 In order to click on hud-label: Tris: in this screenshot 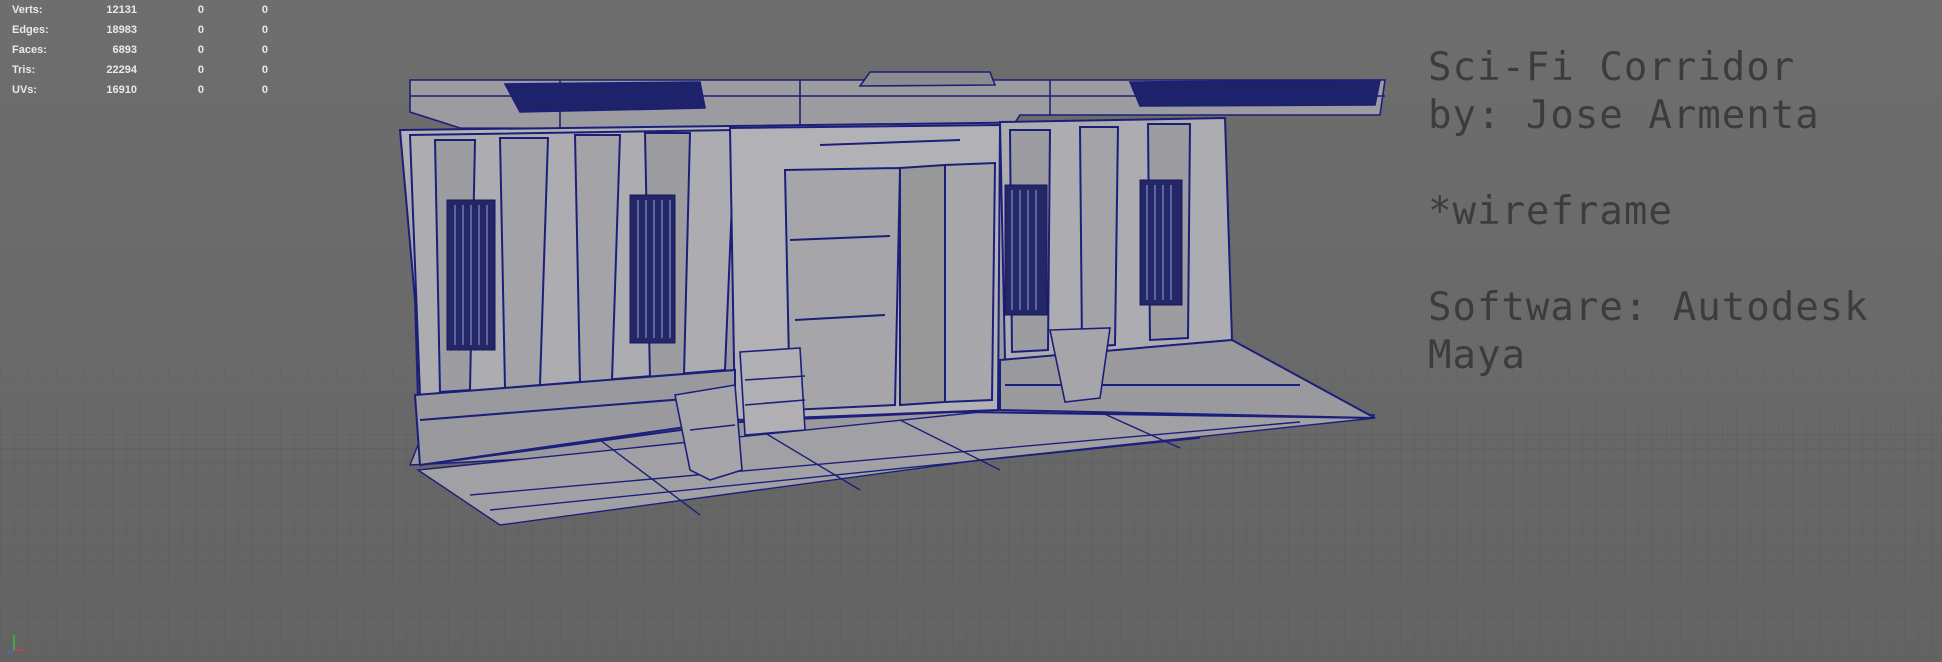, I will do `click(24, 70)`.